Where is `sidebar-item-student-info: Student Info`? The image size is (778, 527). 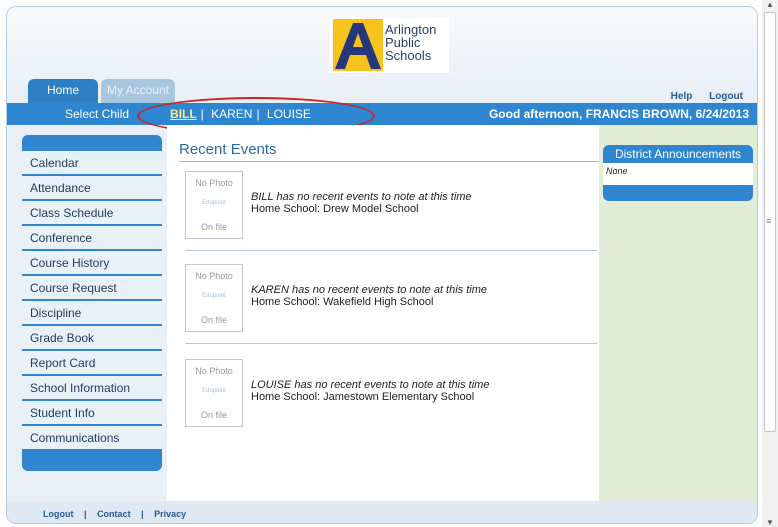
sidebar-item-student-info: Student Info is located at coordinates (92, 413).